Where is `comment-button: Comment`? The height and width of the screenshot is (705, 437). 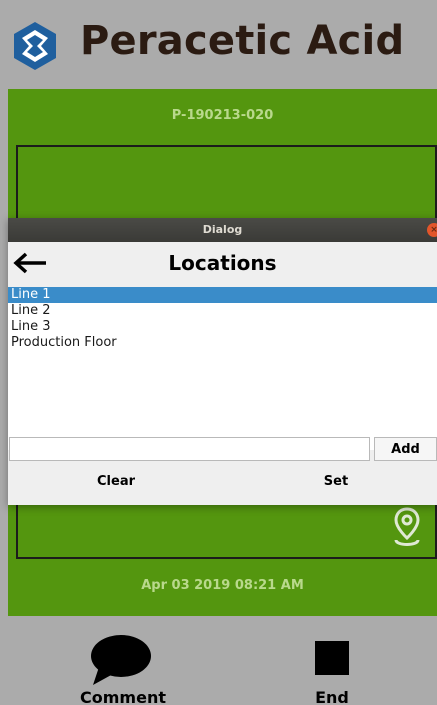
comment-button: Comment is located at coordinates (123, 660).